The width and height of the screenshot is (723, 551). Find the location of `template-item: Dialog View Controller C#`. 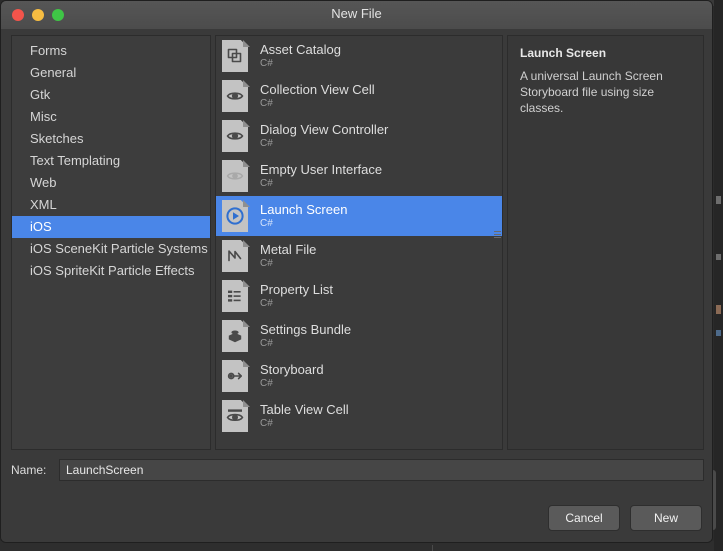

template-item: Dialog View Controller C# is located at coordinates (359, 136).